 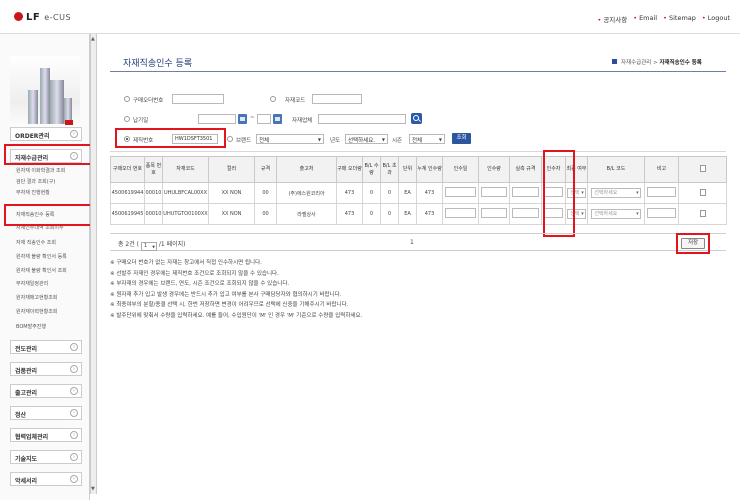 What do you see at coordinates (337, 99) in the screenshot?
I see `material-code-input` at bounding box center [337, 99].